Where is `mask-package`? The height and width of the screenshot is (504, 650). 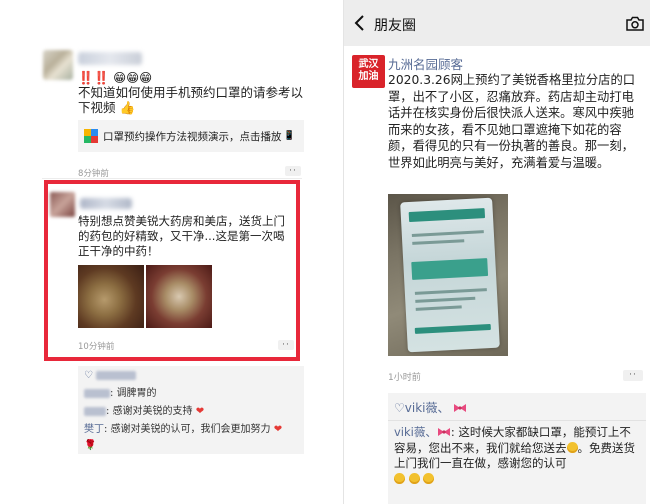
mask-package is located at coordinates (450, 275).